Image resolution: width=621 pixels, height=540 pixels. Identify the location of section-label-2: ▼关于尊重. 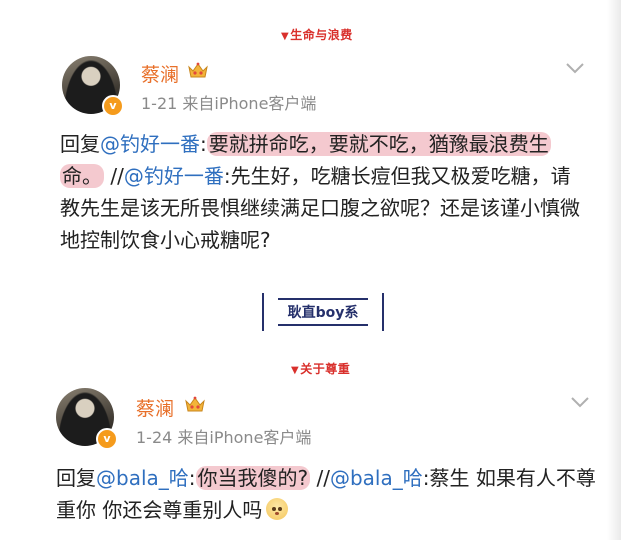
(320, 368).